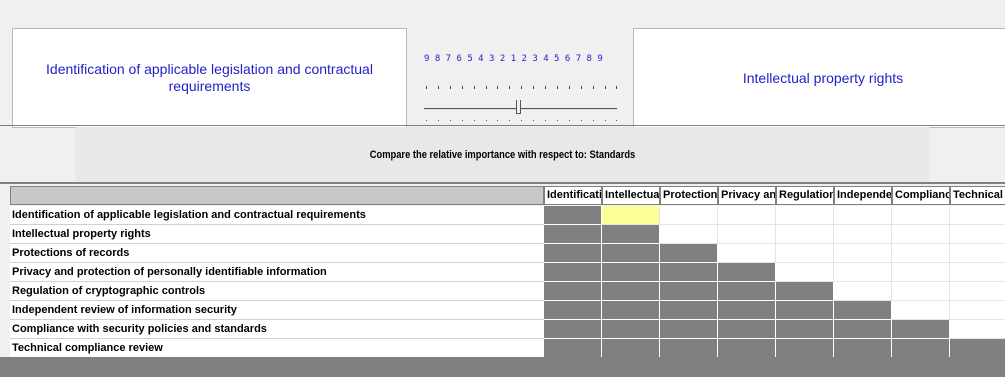 The height and width of the screenshot is (377, 1005). What do you see at coordinates (631, 195) in the screenshot?
I see `column-header: Intellectual` at bounding box center [631, 195].